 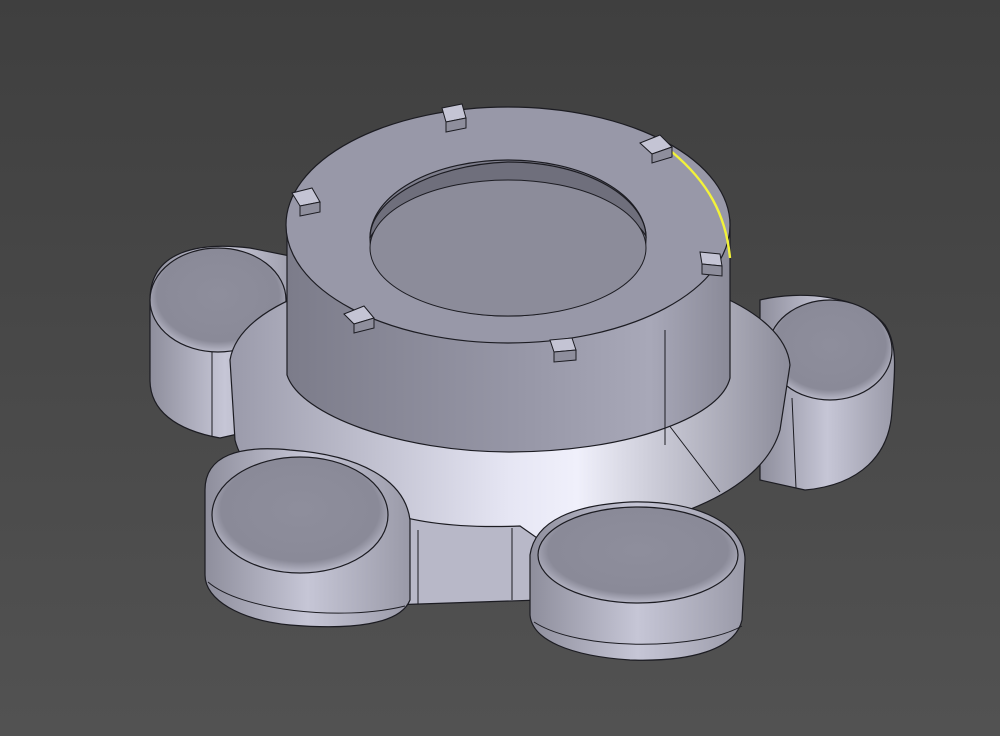 I want to click on recess-floor, so click(x=508, y=248).